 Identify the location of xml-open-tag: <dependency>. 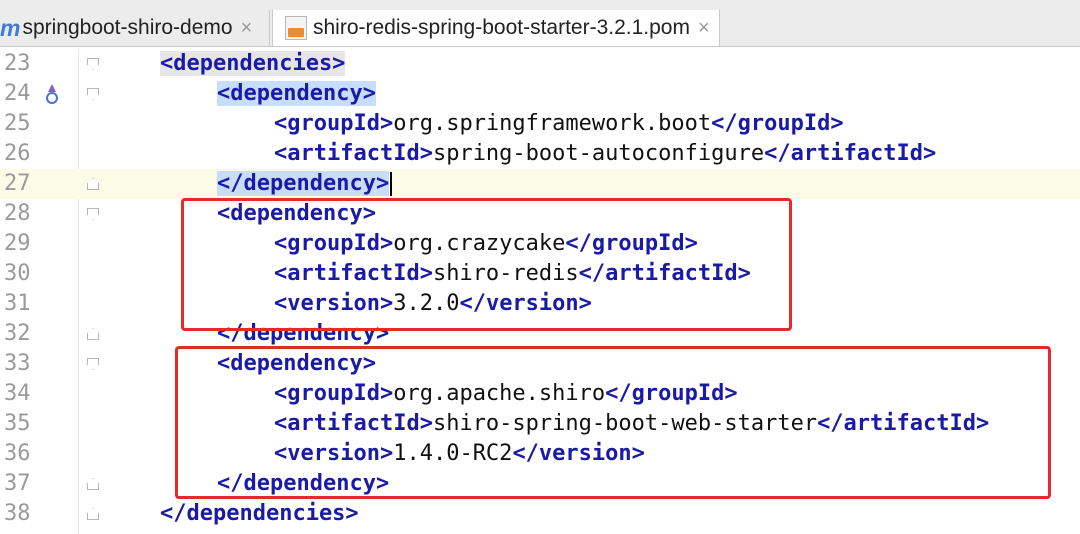
(296, 93).